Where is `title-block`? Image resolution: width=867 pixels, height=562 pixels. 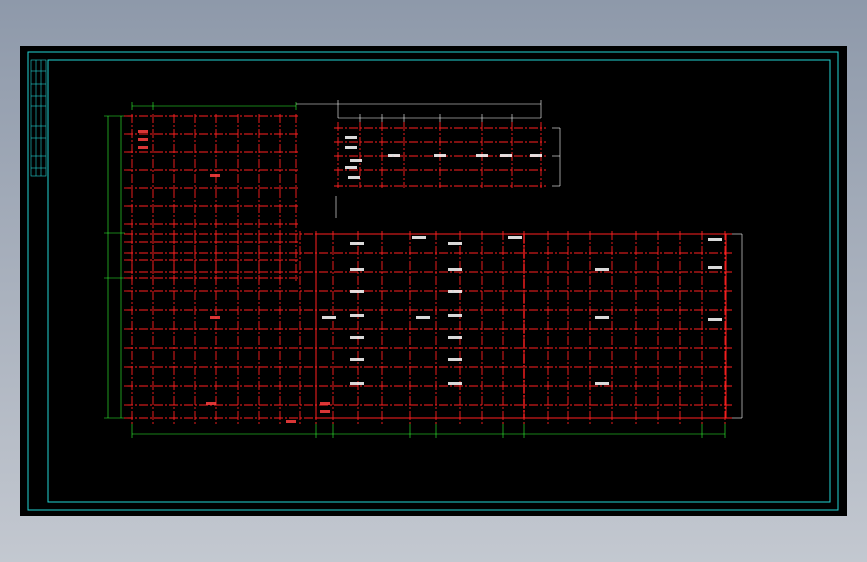
title-block is located at coordinates (38, 118).